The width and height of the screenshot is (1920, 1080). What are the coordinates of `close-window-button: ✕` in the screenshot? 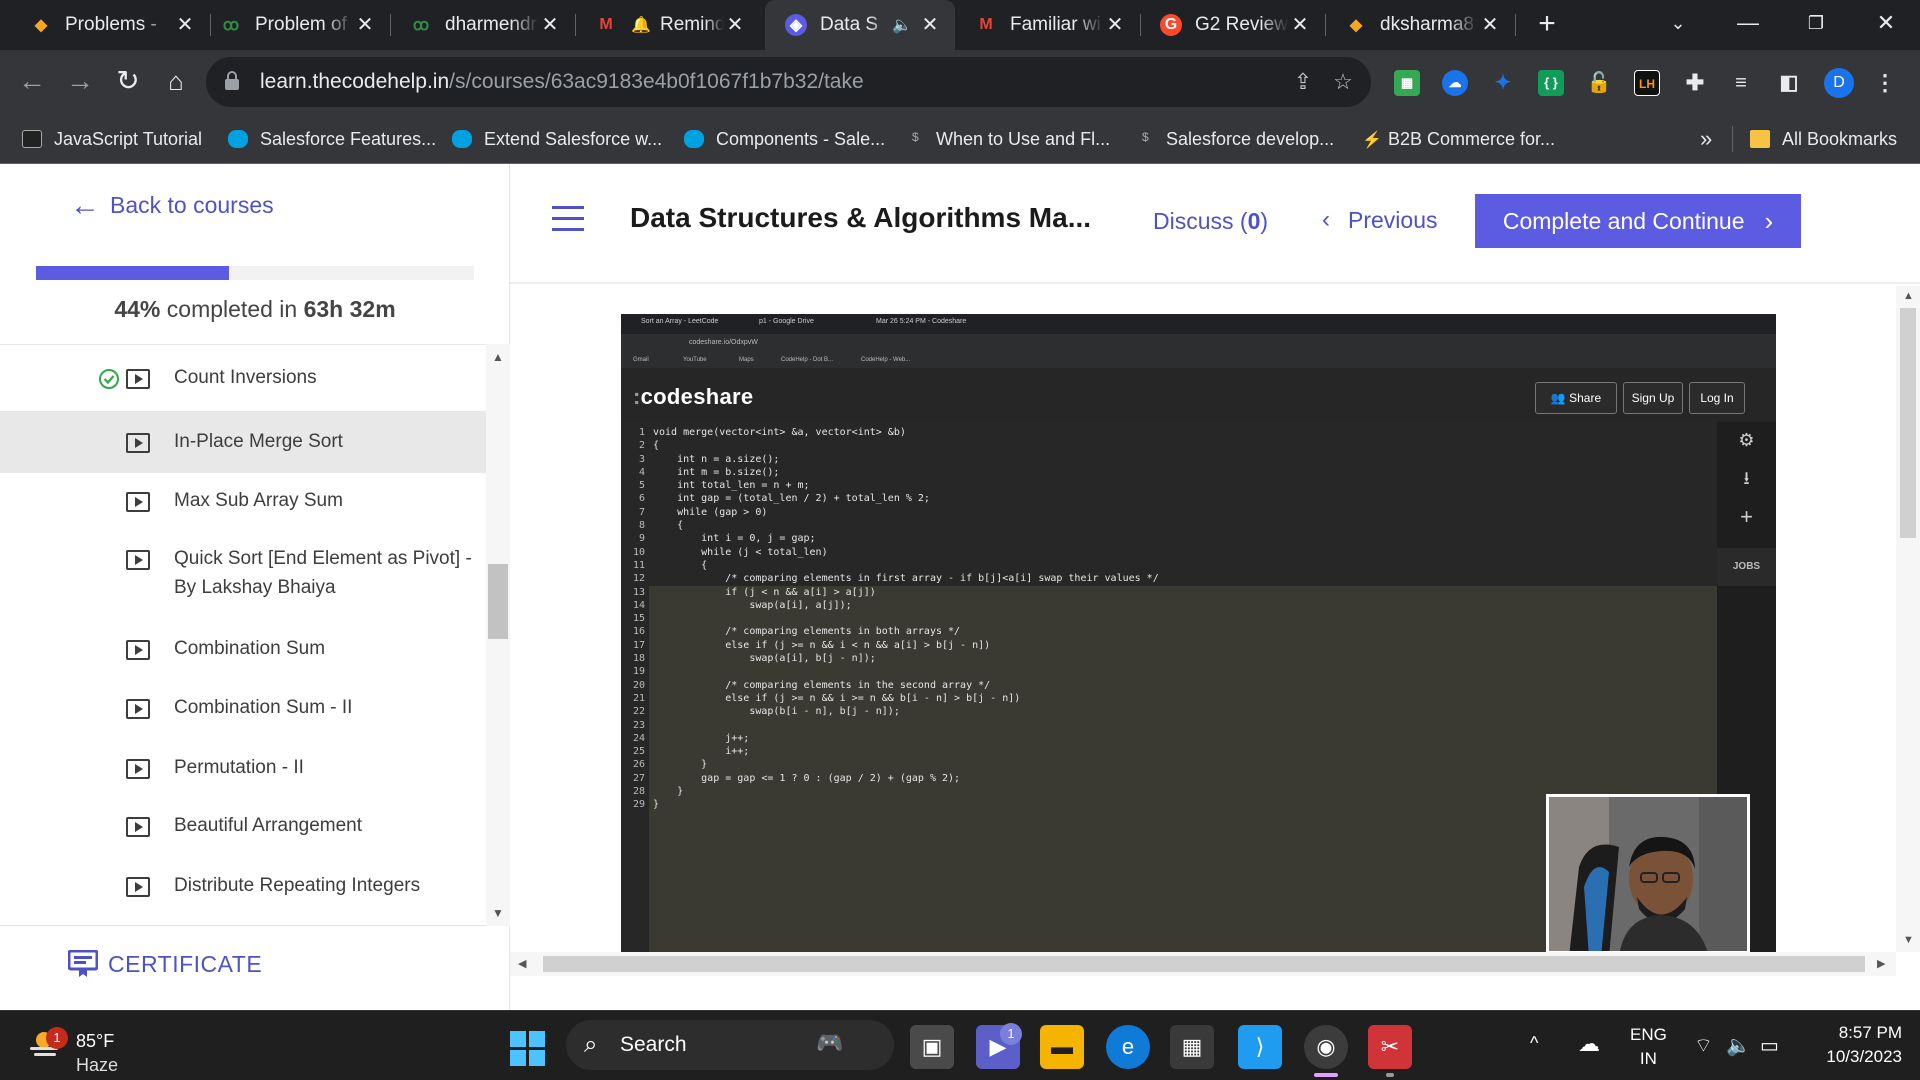 It's located at (1886, 25).